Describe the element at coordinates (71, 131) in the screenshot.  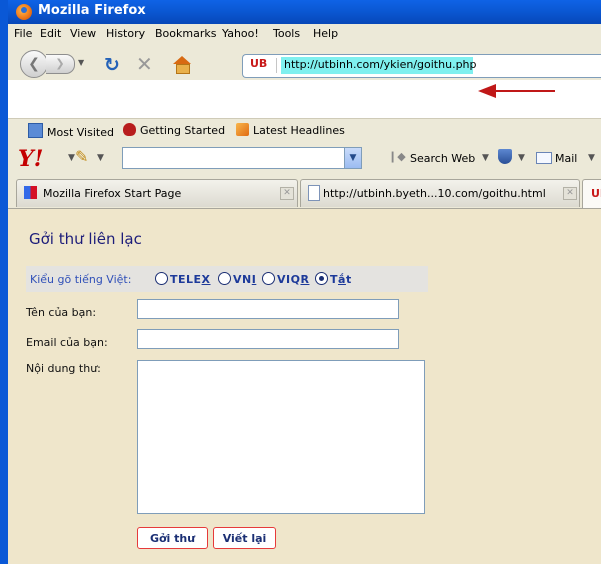
I see `bookmark-most-visited: Most Visited` at that location.